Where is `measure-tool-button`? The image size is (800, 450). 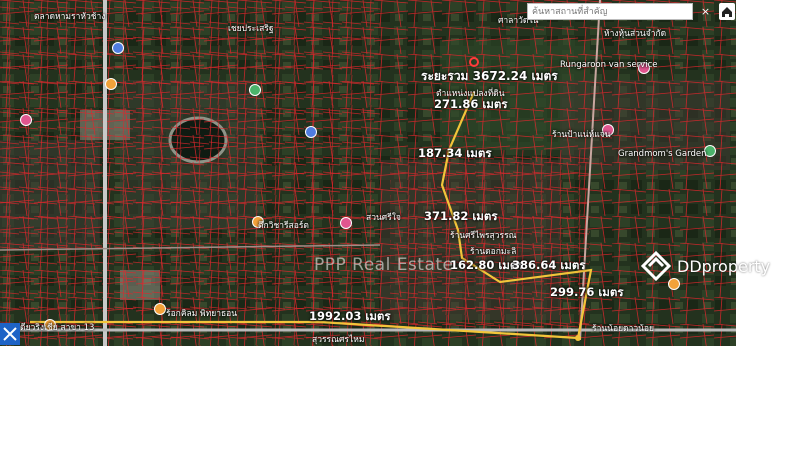
measure-tool-button is located at coordinates (10, 334).